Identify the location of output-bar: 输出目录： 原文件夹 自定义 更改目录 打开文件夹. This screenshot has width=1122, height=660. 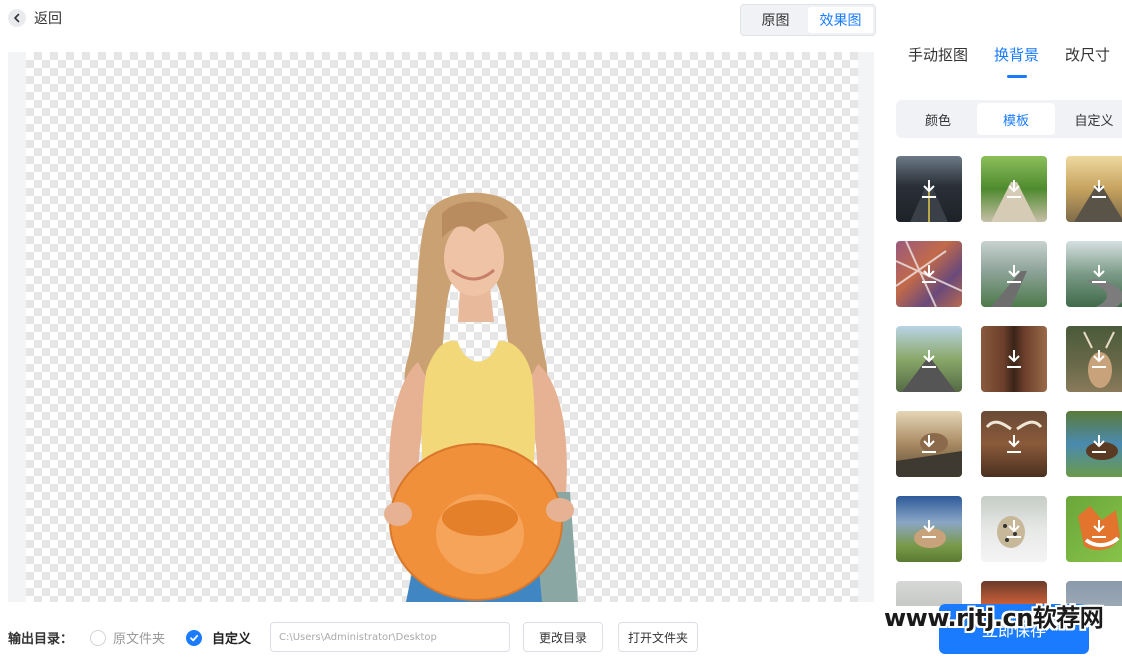
(465, 637).